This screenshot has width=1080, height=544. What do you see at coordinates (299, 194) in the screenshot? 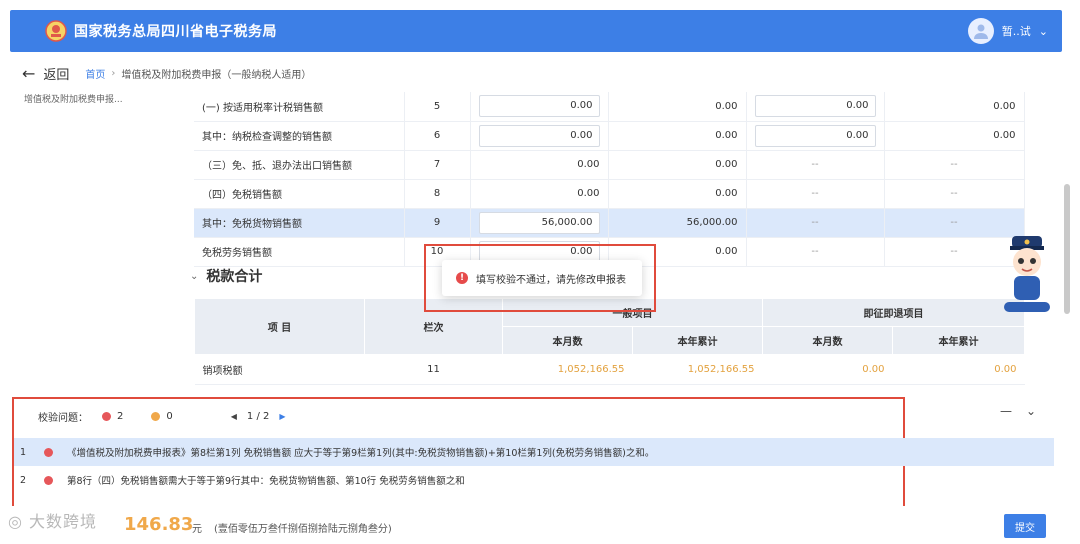
I see `row-label: （四）免税销售额` at bounding box center [299, 194].